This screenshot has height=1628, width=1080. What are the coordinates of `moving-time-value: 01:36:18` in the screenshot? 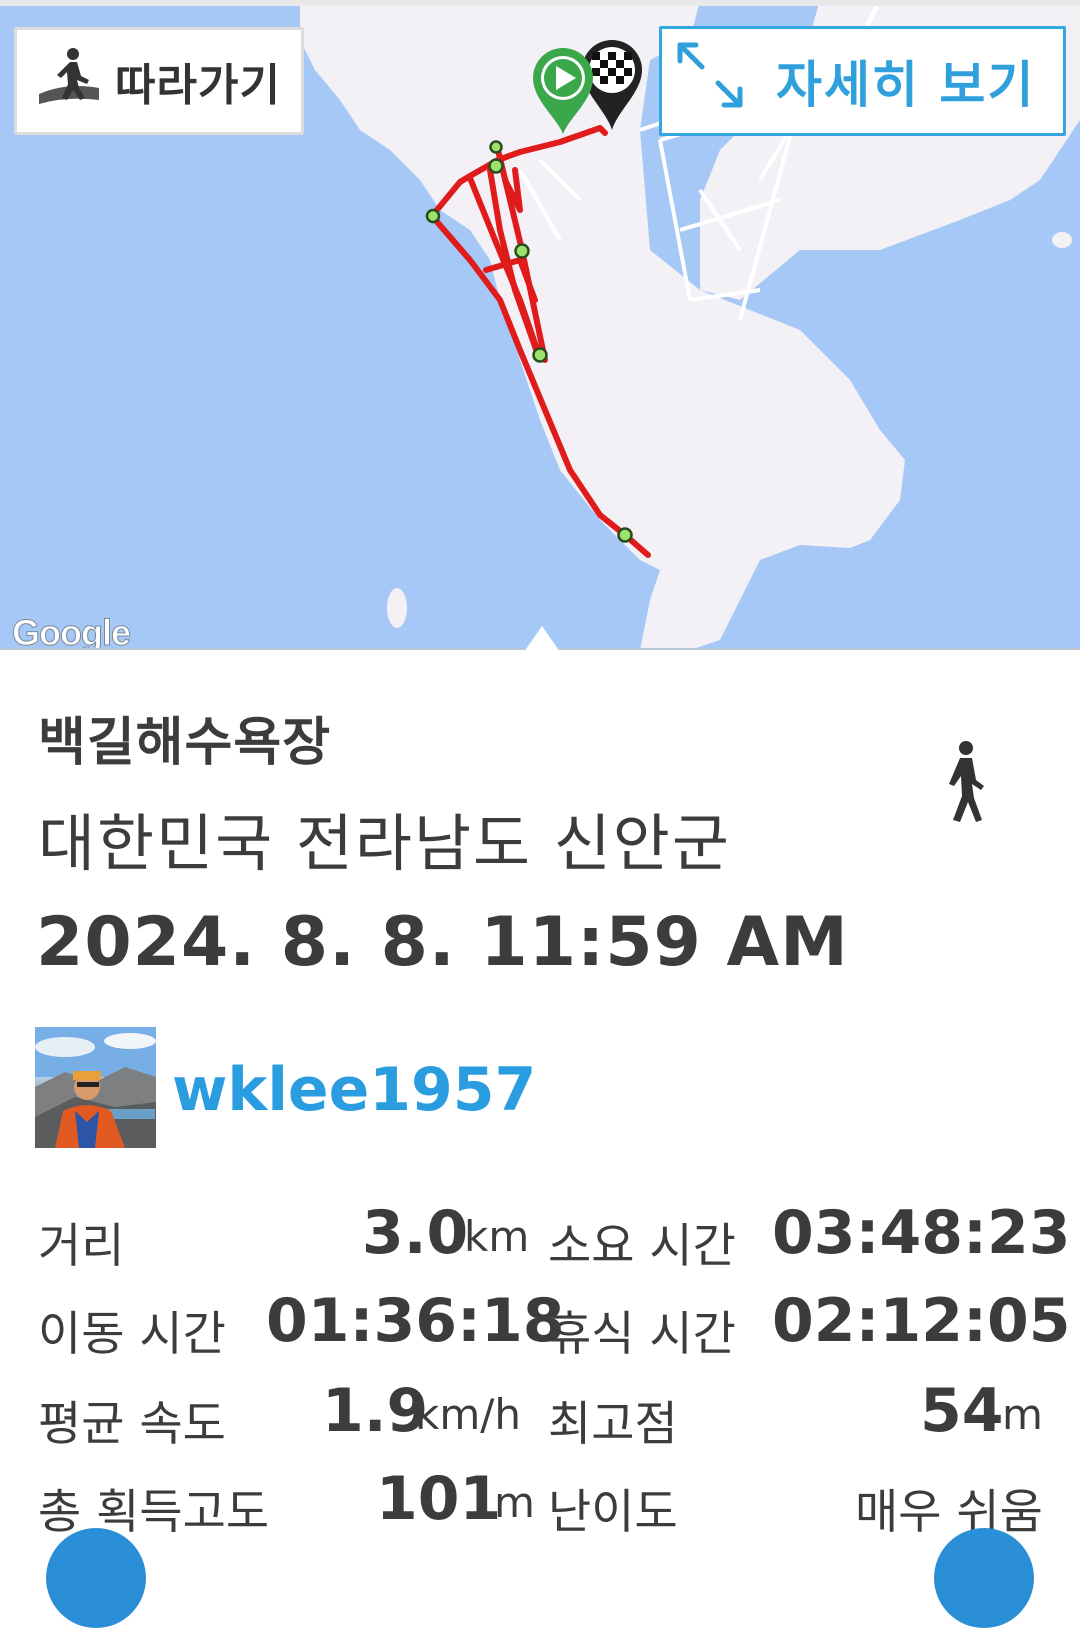 It's located at (415, 1321).